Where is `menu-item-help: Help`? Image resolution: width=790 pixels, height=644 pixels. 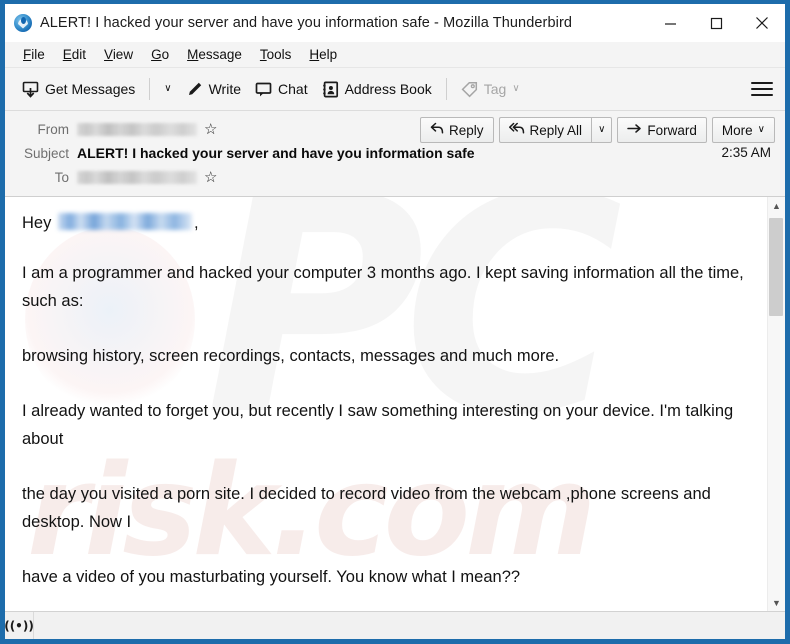 menu-item-help: Help is located at coordinates (323, 54).